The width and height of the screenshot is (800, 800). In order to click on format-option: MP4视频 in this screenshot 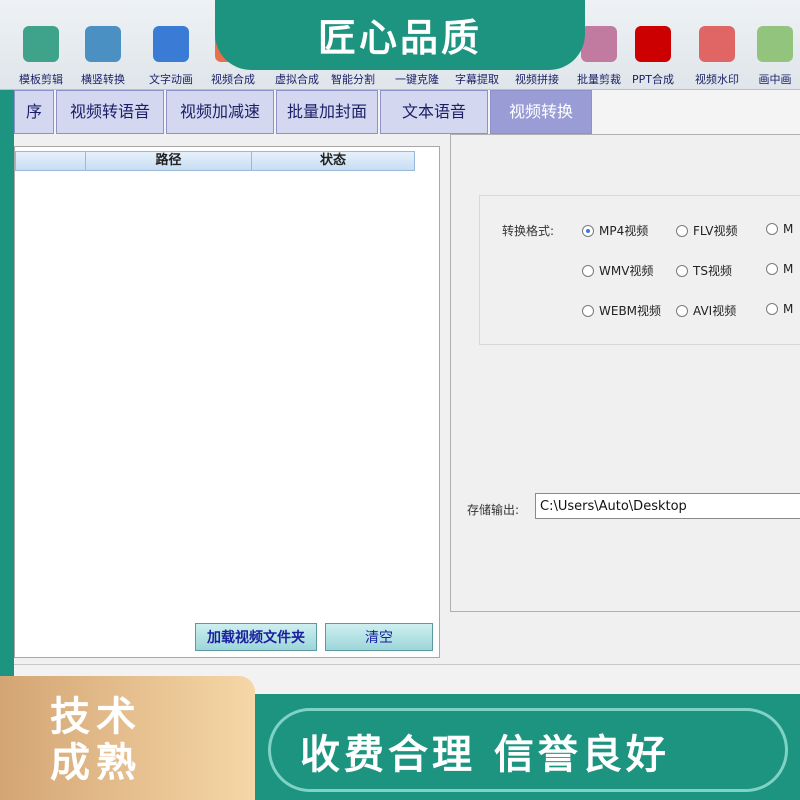, I will do `click(615, 230)`.